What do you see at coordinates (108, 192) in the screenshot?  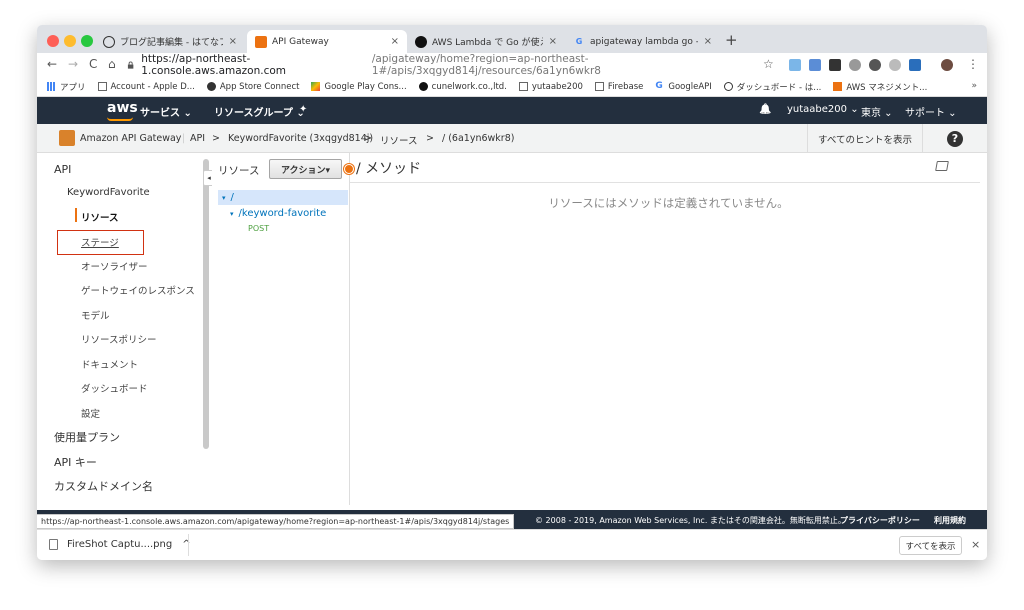 I see `sidebar-item-api-name: KeywordFavorite` at bounding box center [108, 192].